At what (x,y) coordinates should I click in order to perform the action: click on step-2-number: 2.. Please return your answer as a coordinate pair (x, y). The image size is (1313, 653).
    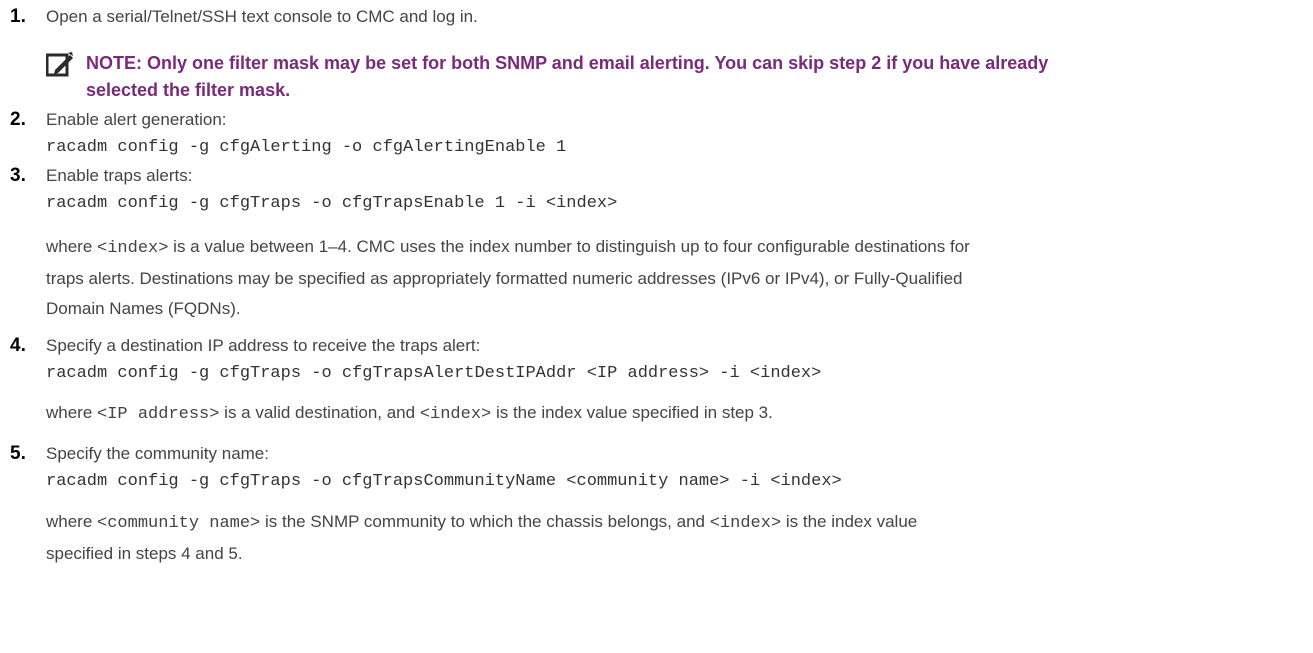
    Looking at the image, I should click on (18, 119).